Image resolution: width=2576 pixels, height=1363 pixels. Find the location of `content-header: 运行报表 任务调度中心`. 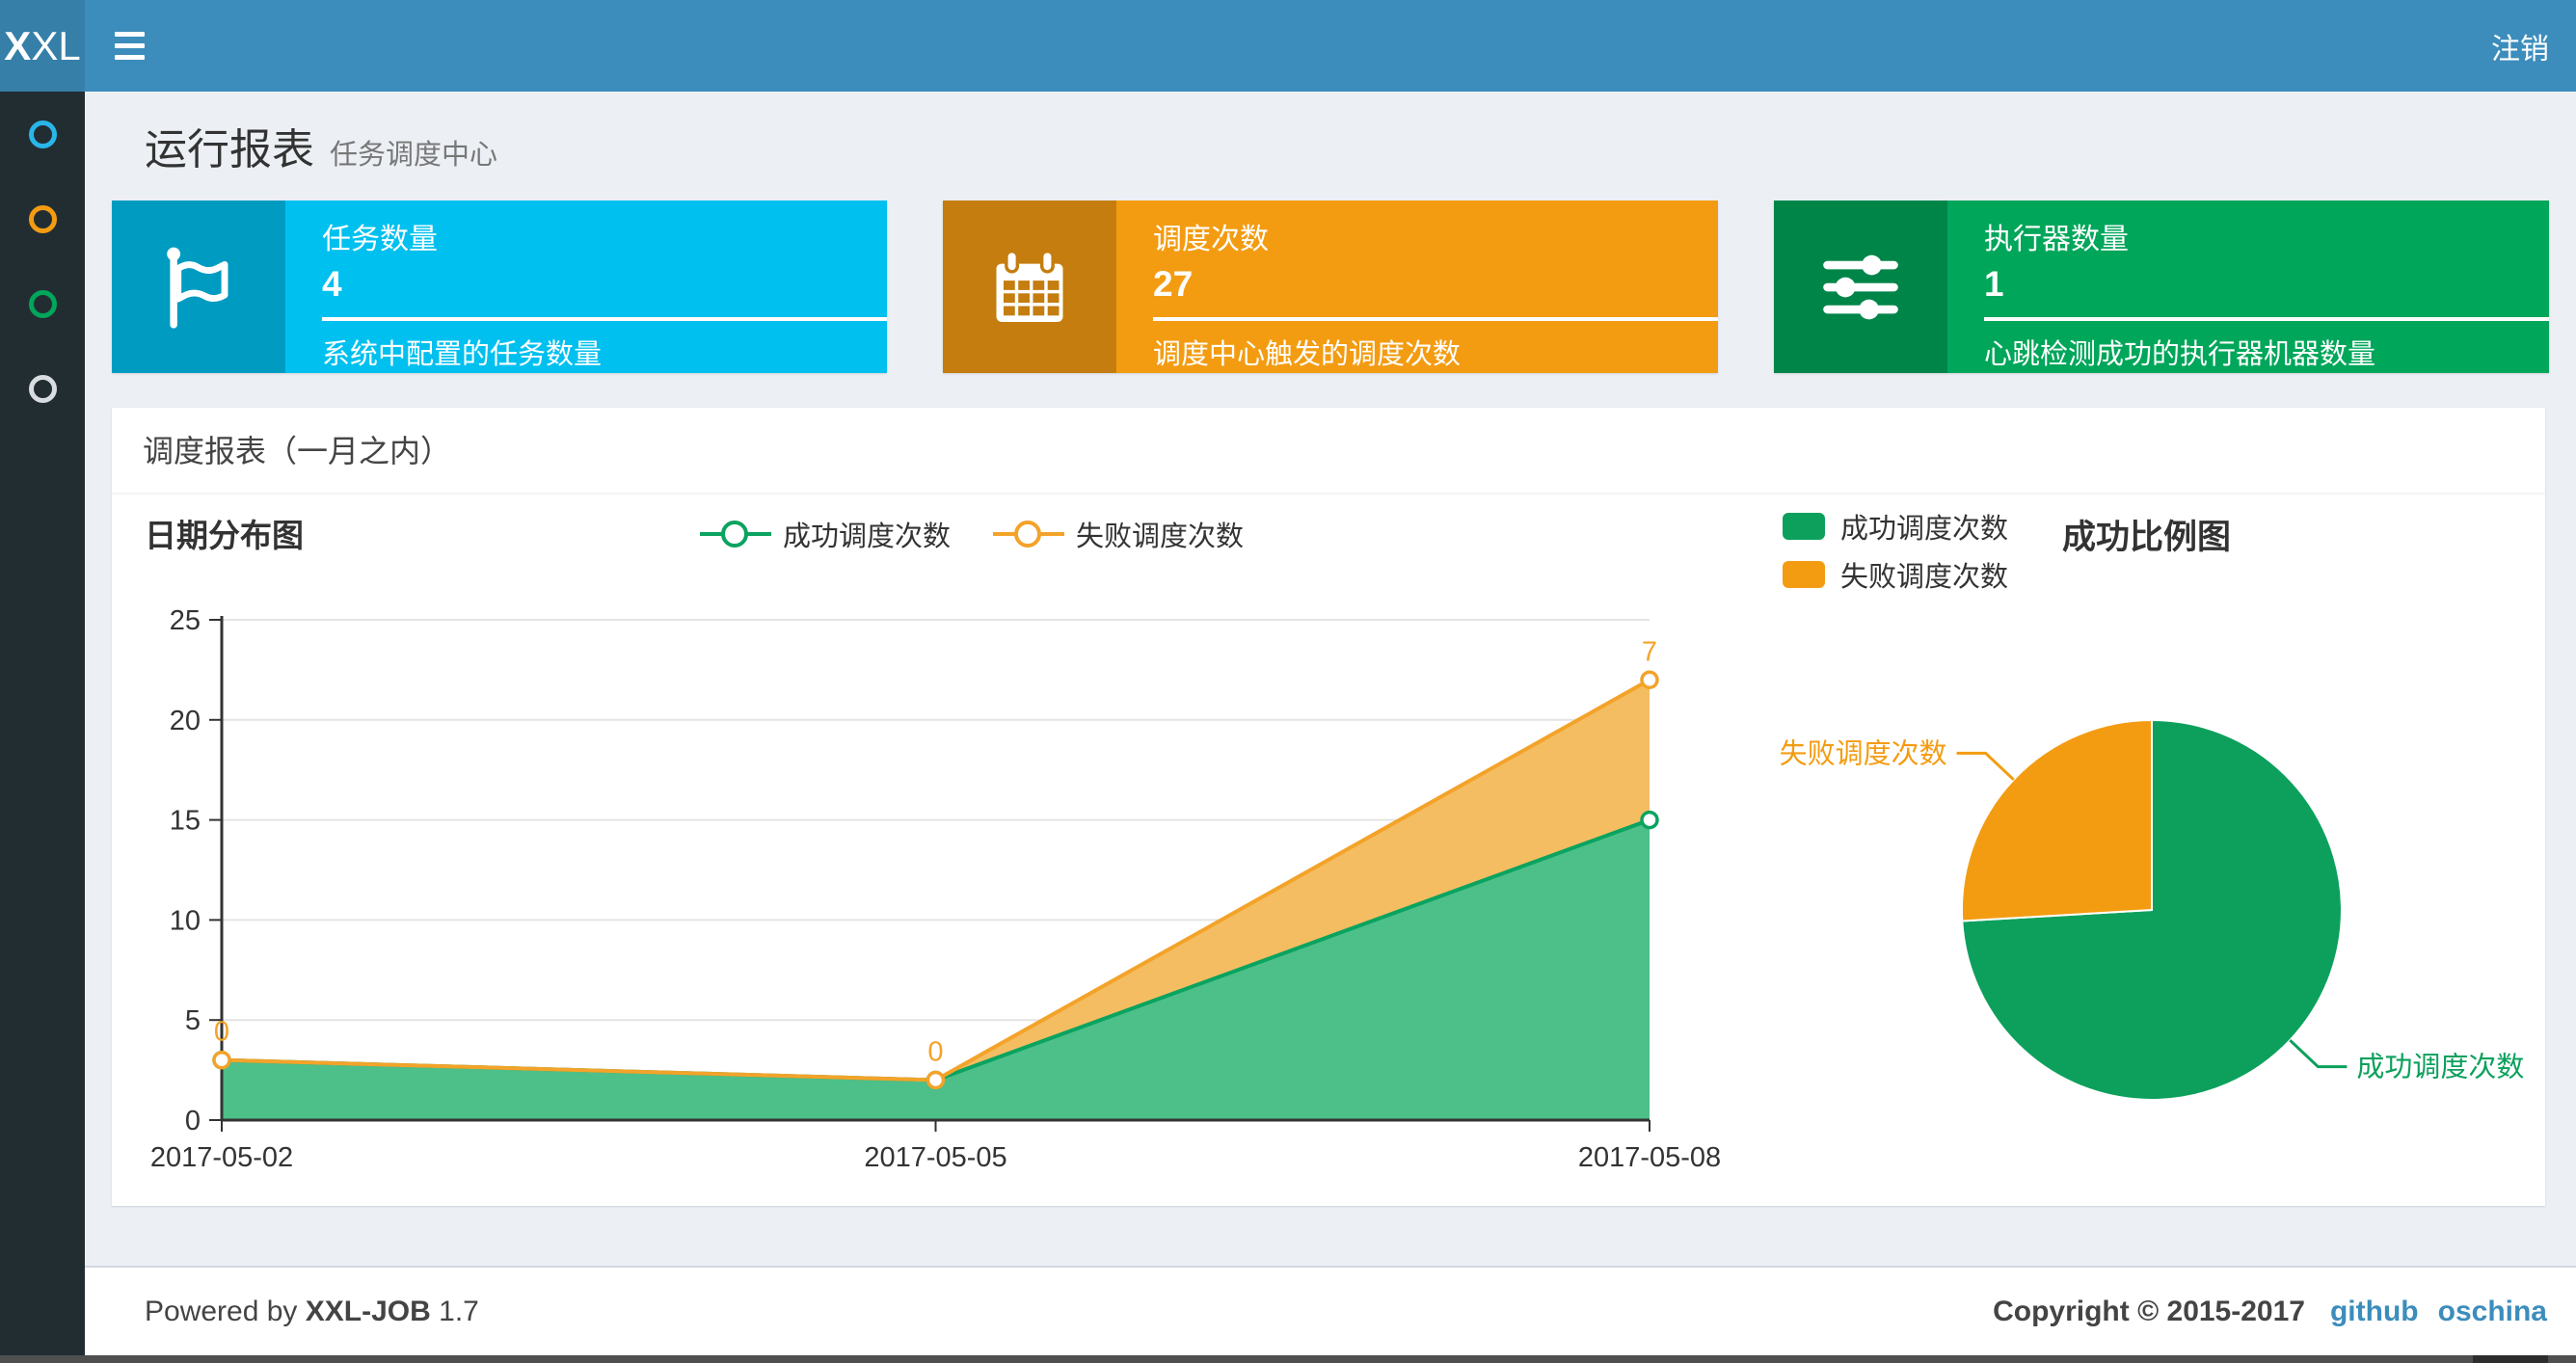

content-header: 运行报表 任务调度中心 is located at coordinates (1330, 134).